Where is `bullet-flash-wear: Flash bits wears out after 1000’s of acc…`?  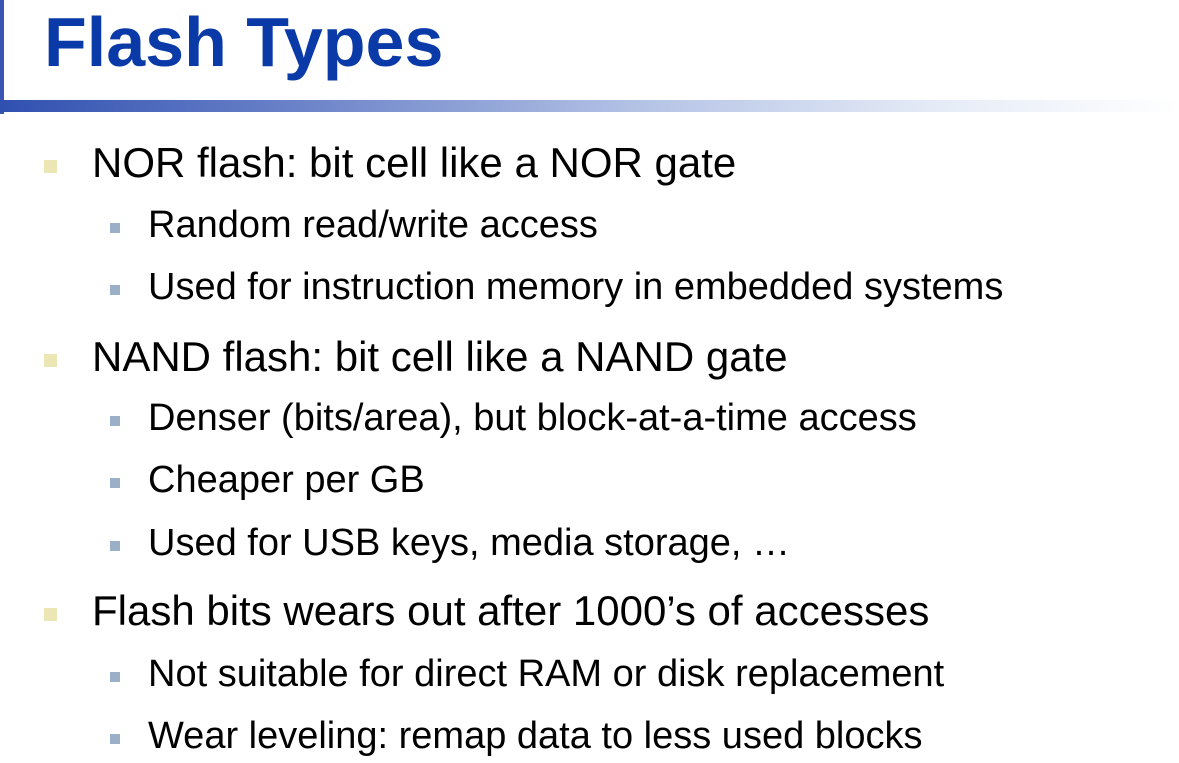
bullet-flash-wear: Flash bits wears out after 1000’s of acc… is located at coordinates (487, 610).